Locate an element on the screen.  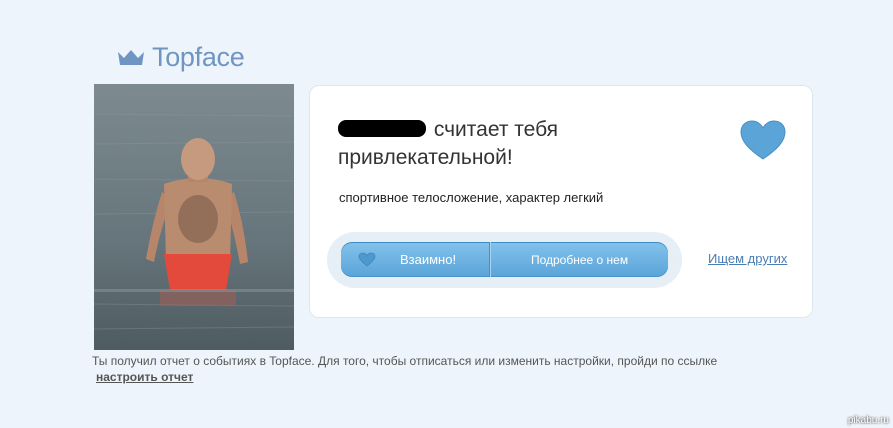
topface-logo: Topface is located at coordinates (181, 57).